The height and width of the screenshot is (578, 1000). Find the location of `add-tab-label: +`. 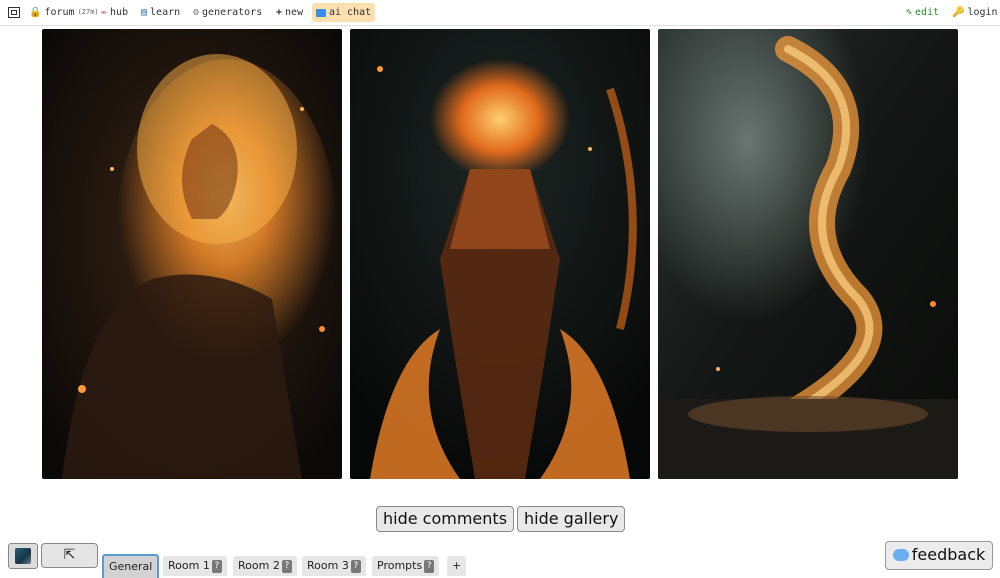

add-tab-label: + is located at coordinates (457, 565).